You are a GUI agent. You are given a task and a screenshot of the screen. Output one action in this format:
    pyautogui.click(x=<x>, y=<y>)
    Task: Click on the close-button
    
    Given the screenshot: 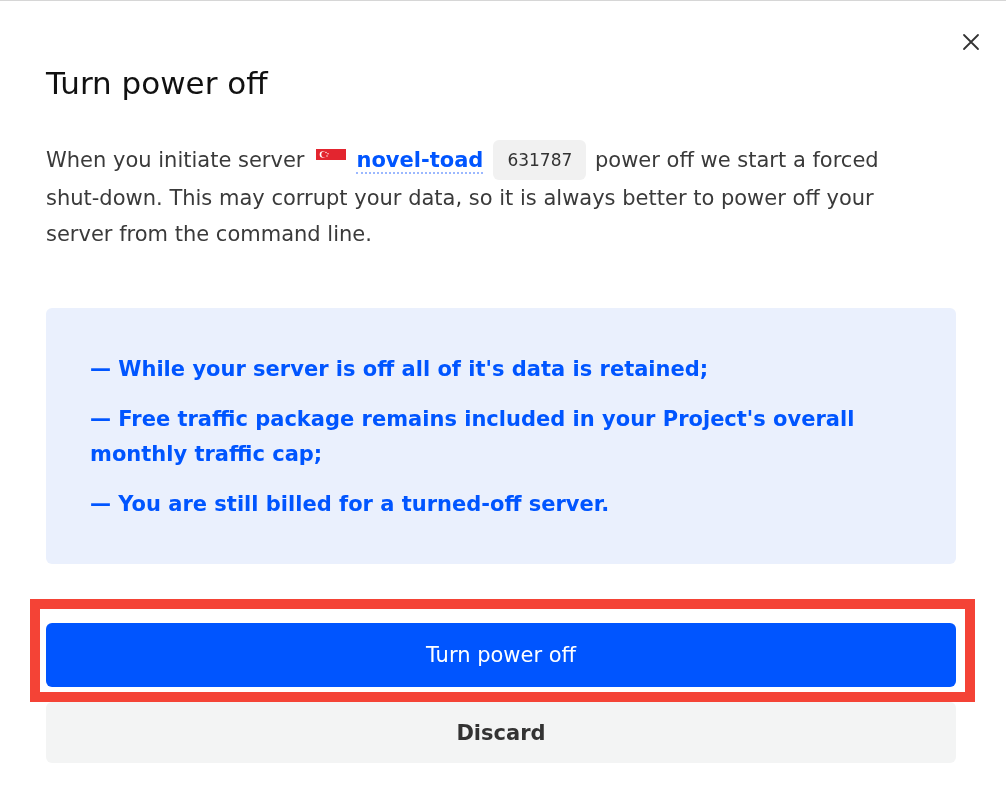 What is the action you would take?
    pyautogui.click(x=971, y=42)
    